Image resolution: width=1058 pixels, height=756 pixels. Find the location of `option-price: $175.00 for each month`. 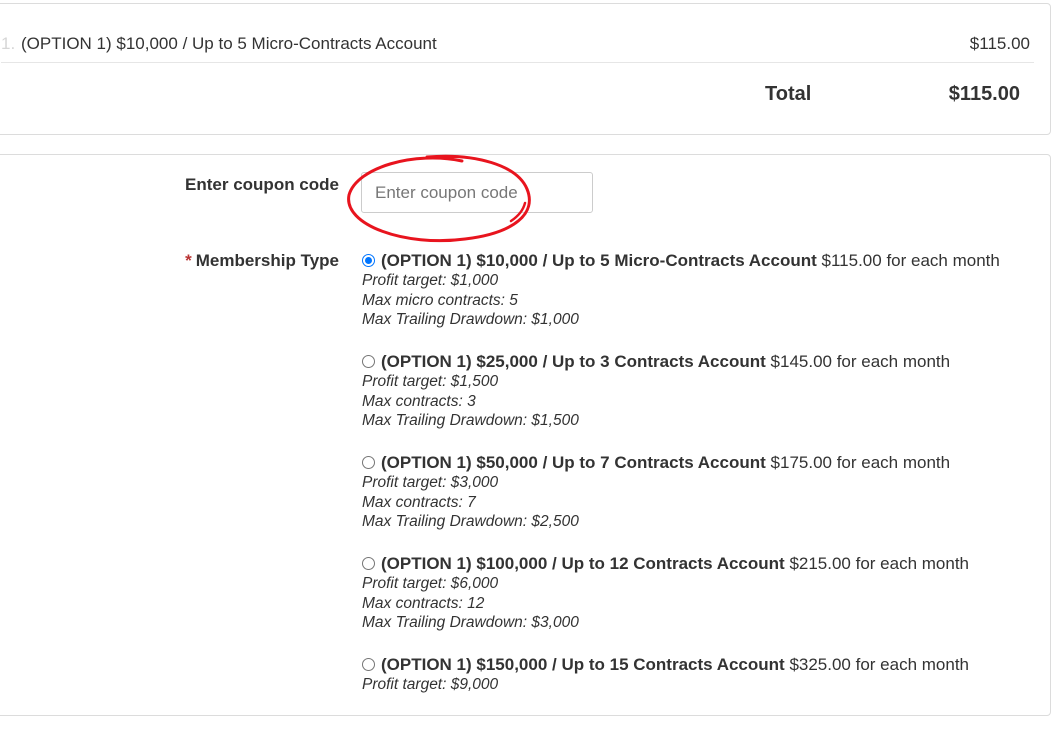

option-price: $175.00 for each month is located at coordinates (860, 462).